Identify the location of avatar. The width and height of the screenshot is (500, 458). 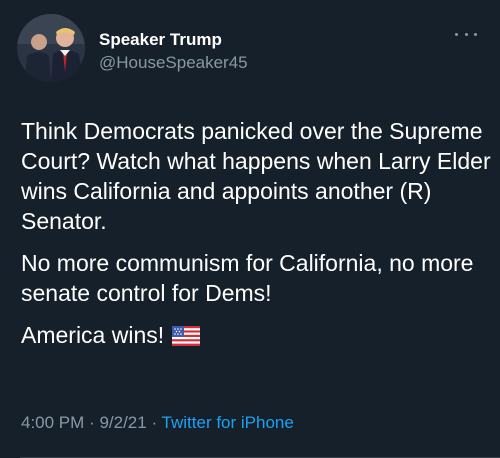
(51, 48).